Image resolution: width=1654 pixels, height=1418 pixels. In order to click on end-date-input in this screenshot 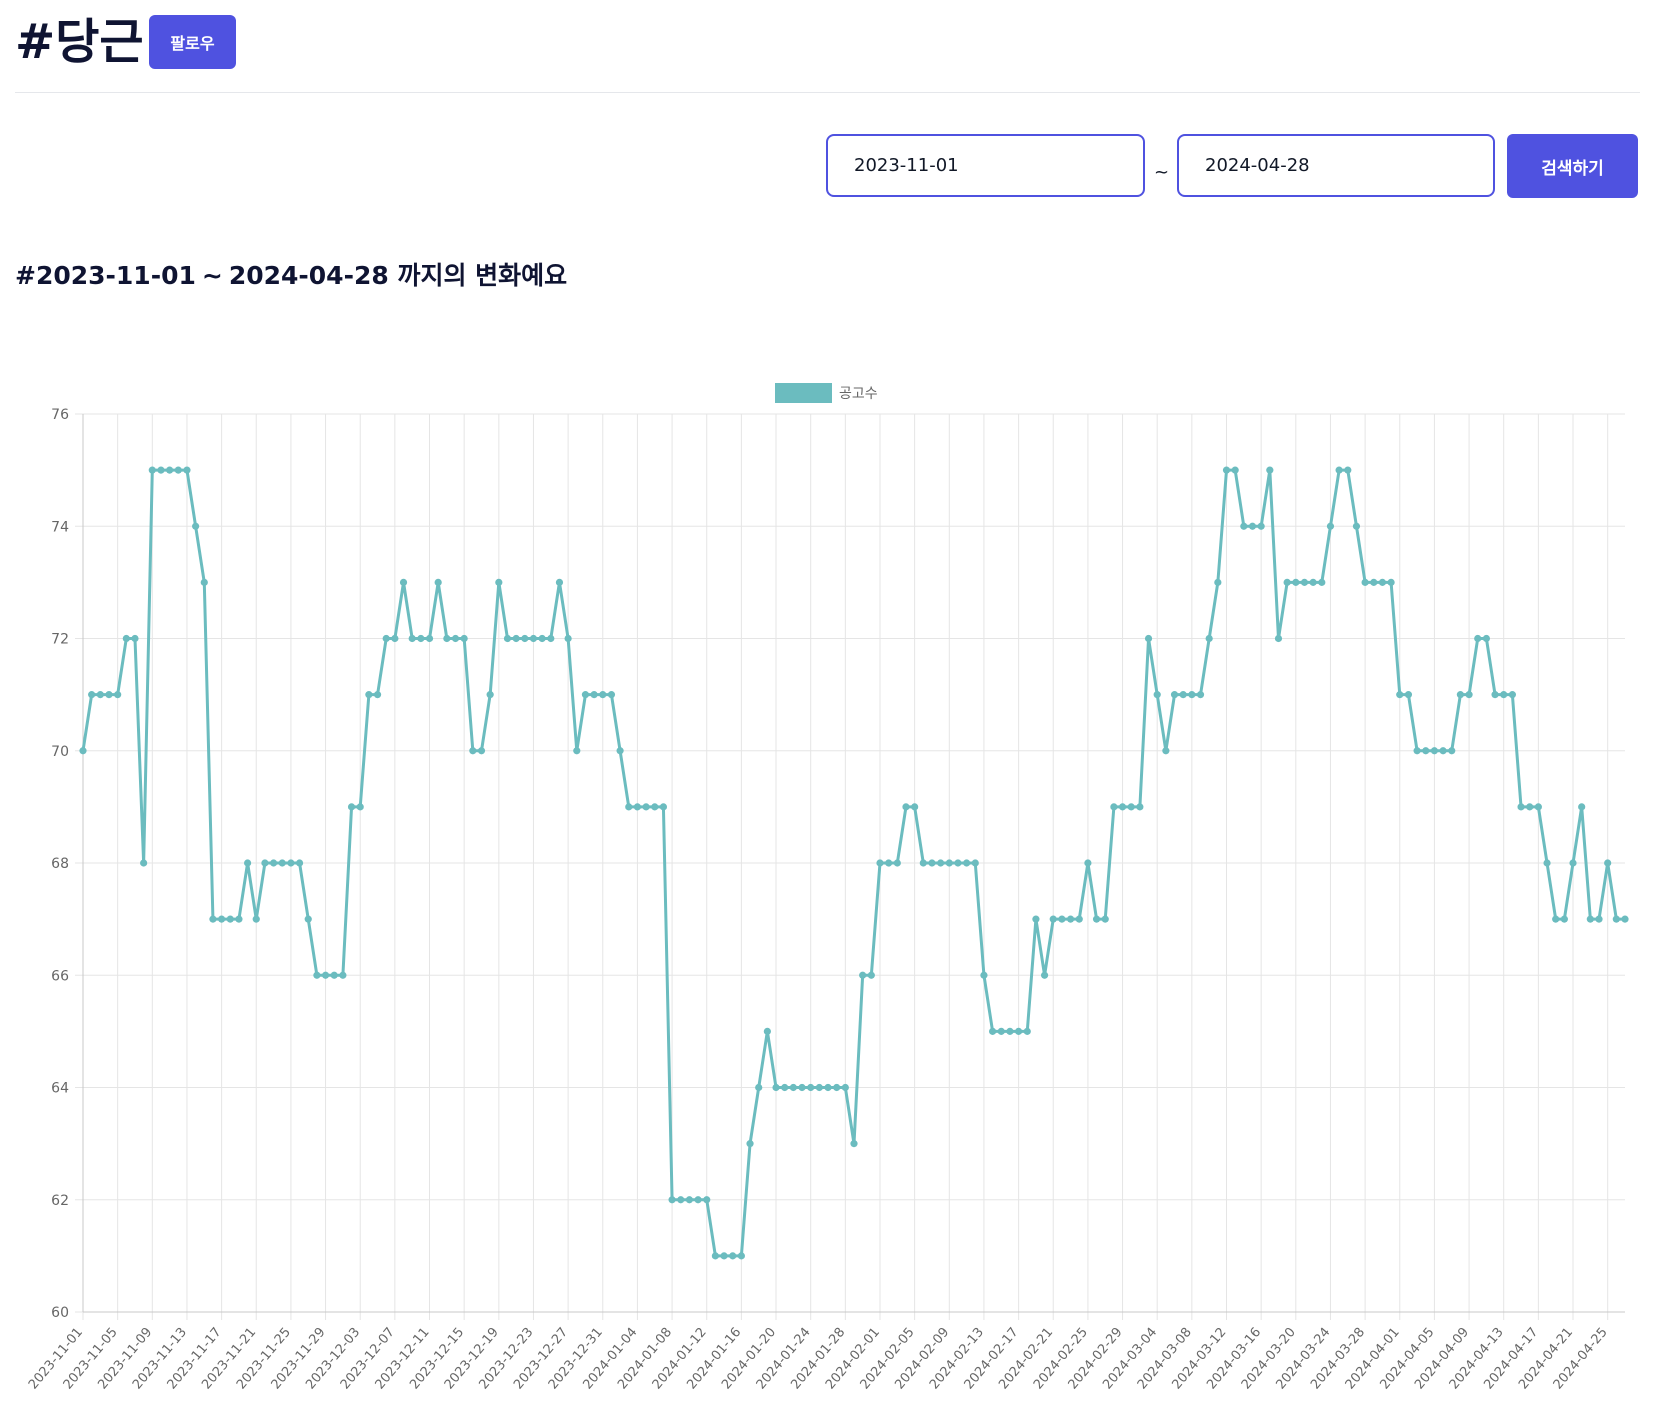, I will do `click(1336, 165)`.